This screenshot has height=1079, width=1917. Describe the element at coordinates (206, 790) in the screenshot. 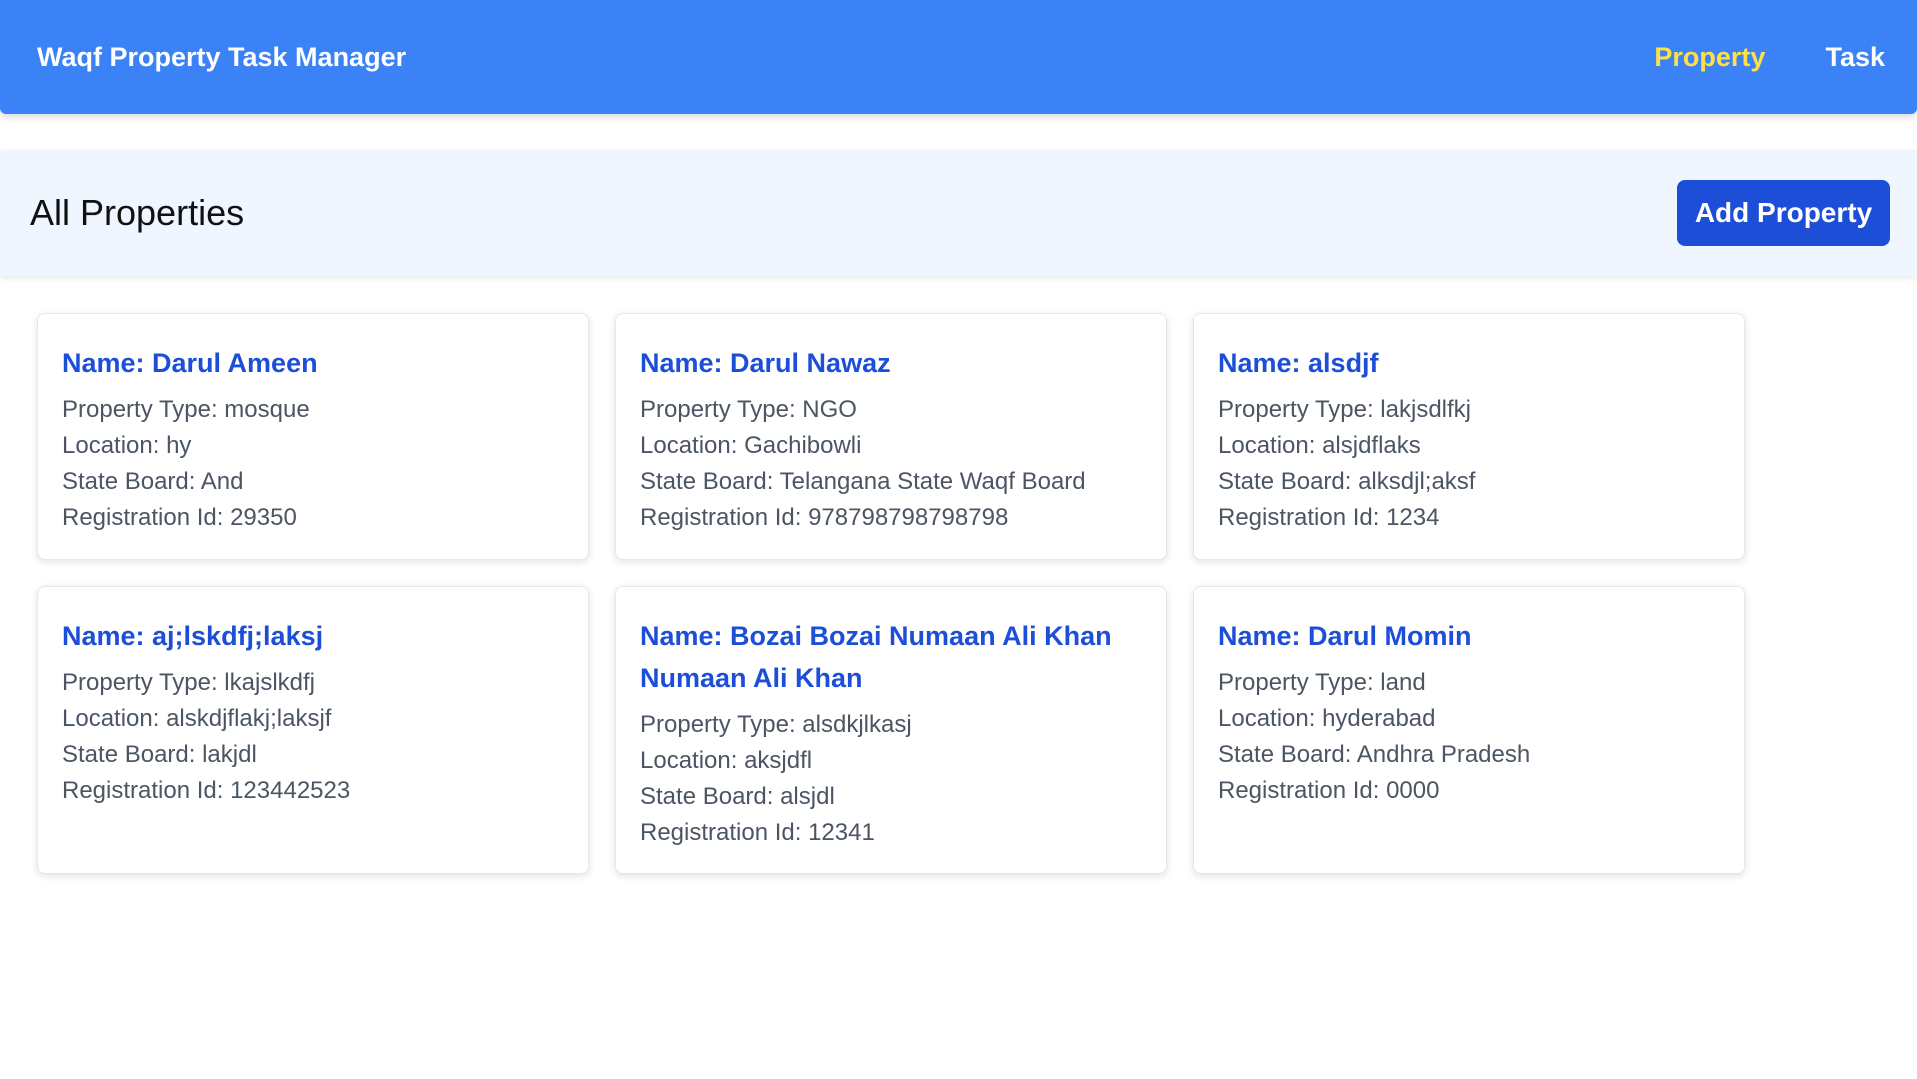

I see `property-registration-id: Registration Id: 123442523` at that location.